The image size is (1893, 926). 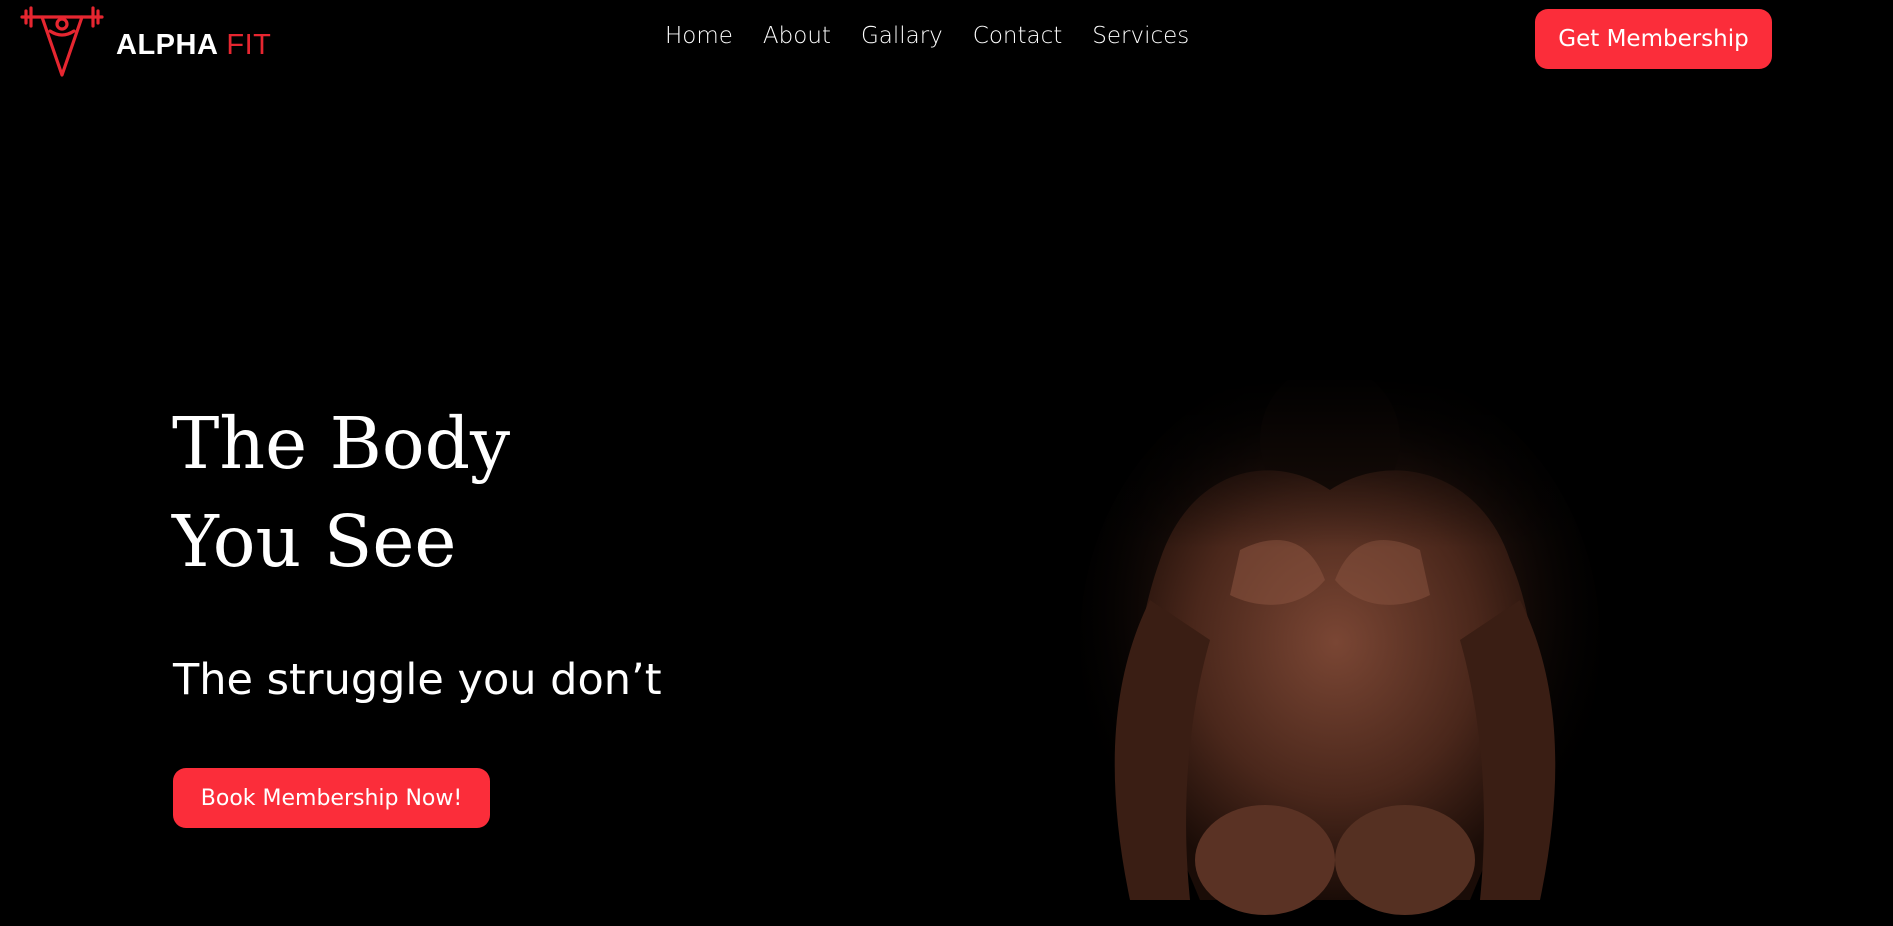 What do you see at coordinates (249, 44) in the screenshot?
I see `brand-name-accent: FIT` at bounding box center [249, 44].